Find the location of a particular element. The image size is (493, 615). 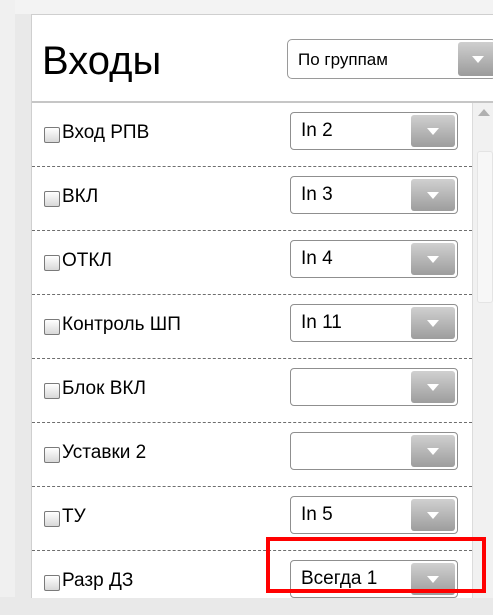

list-item: Уставки 2 is located at coordinates (252, 455).